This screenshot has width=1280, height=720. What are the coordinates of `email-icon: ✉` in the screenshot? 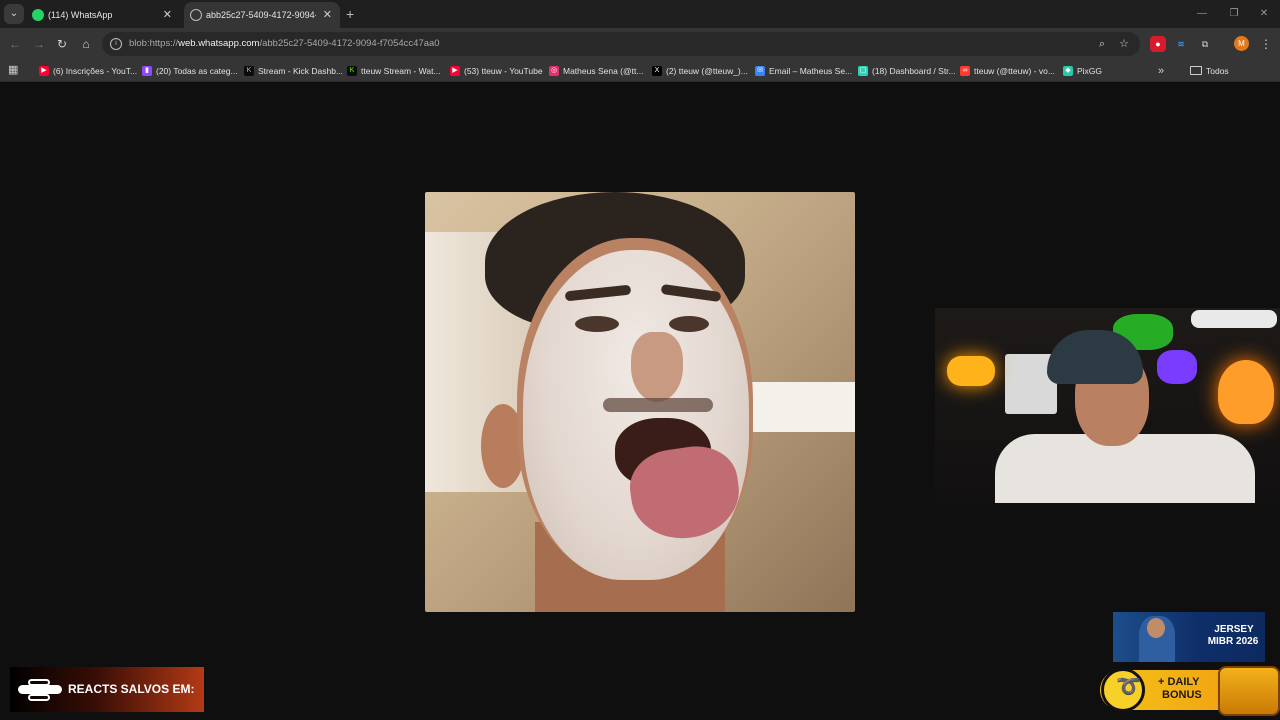 It's located at (760, 71).